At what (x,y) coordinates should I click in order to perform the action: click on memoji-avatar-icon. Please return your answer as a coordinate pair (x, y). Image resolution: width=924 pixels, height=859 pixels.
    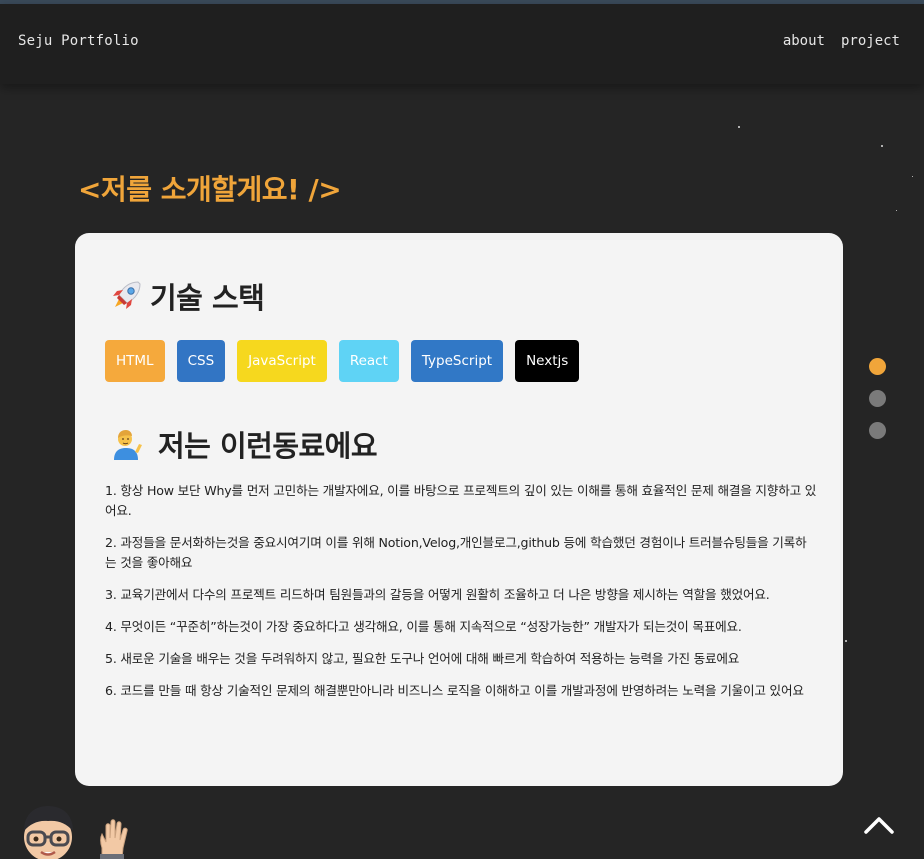
    Looking at the image, I should click on (48, 832).